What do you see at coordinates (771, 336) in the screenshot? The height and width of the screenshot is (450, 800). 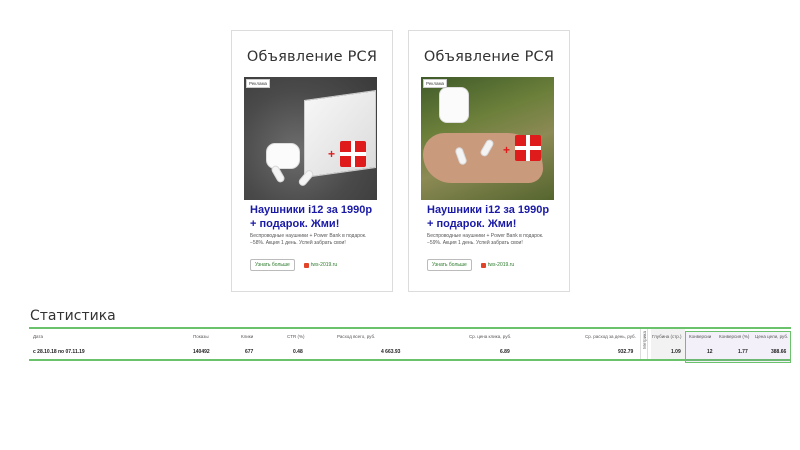 I see `col-cost-per-goal: Цена цели, руб.` at bounding box center [771, 336].